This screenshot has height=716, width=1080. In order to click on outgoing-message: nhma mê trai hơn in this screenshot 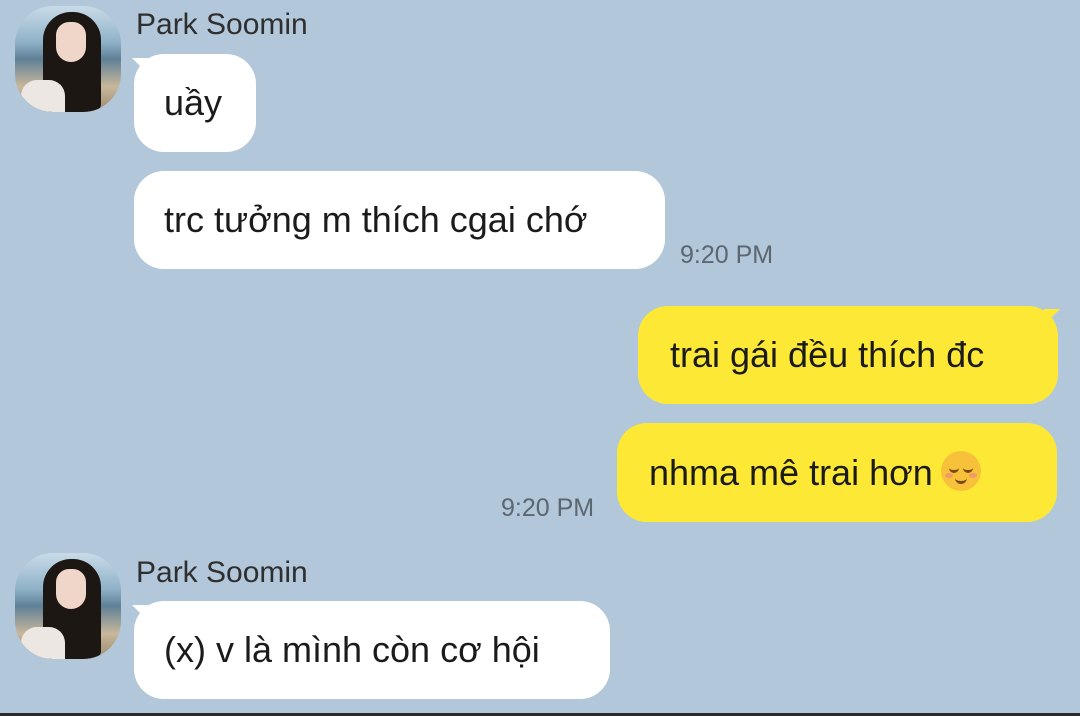, I will do `click(837, 472)`.